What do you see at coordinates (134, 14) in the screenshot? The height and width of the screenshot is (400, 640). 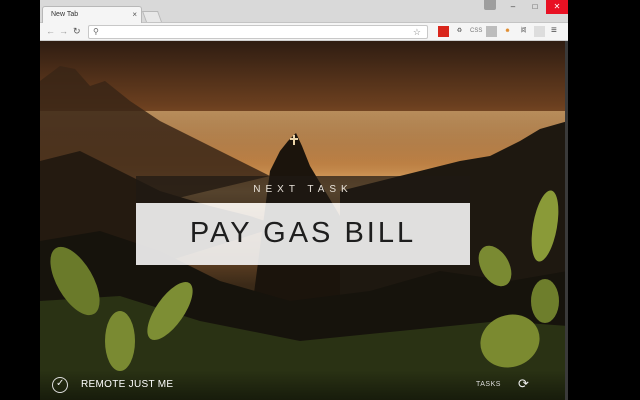 I see `tab-close-icon: ×` at bounding box center [134, 14].